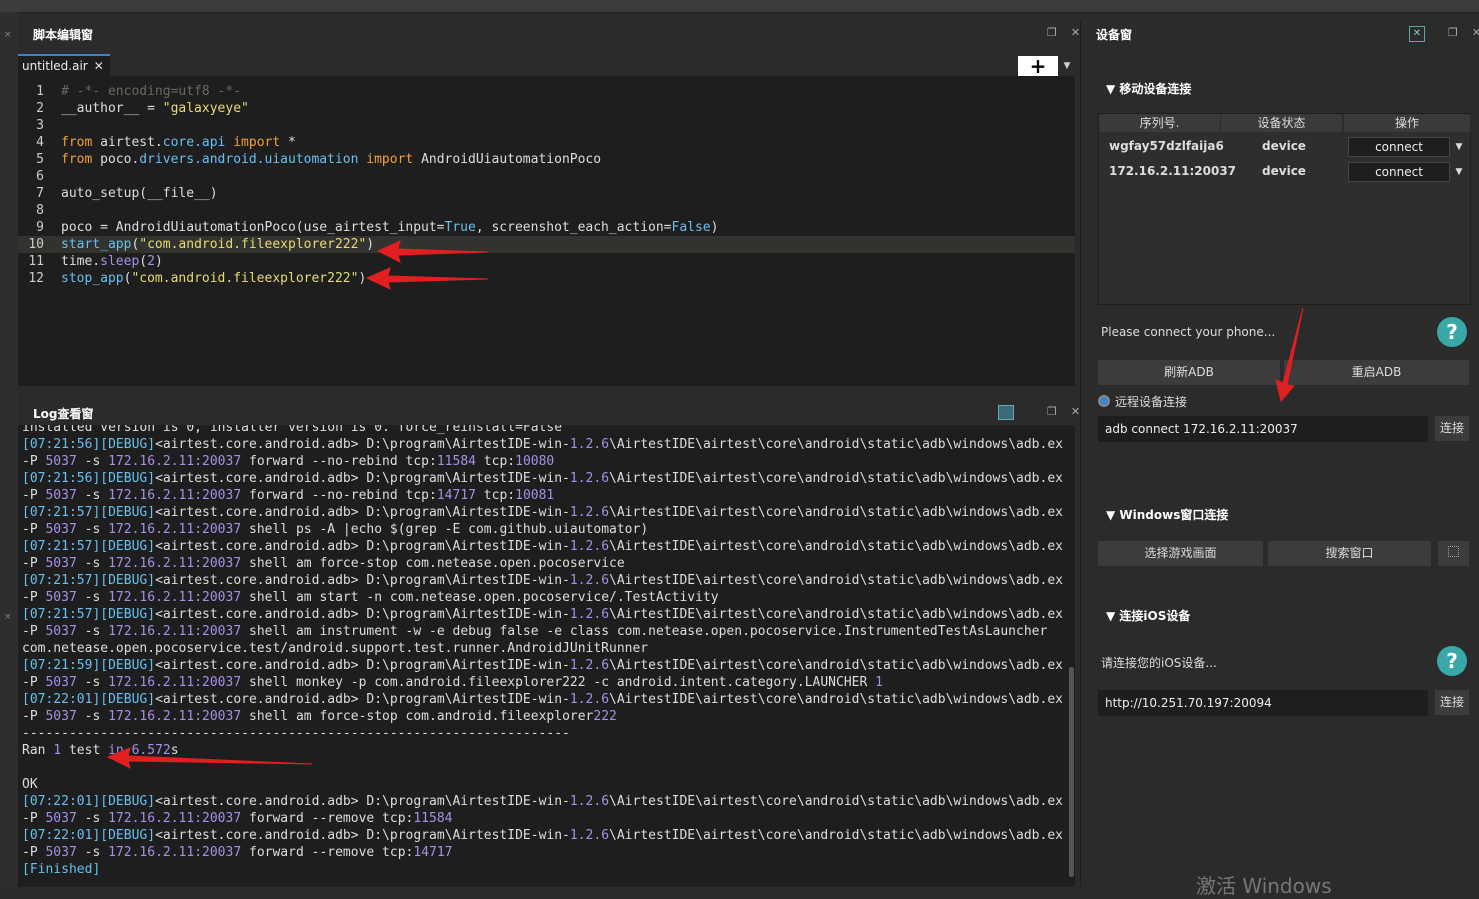 This screenshot has width=1479, height=899. What do you see at coordinates (432, 251) in the screenshot?
I see `arrow-to-start-app` at bounding box center [432, 251].